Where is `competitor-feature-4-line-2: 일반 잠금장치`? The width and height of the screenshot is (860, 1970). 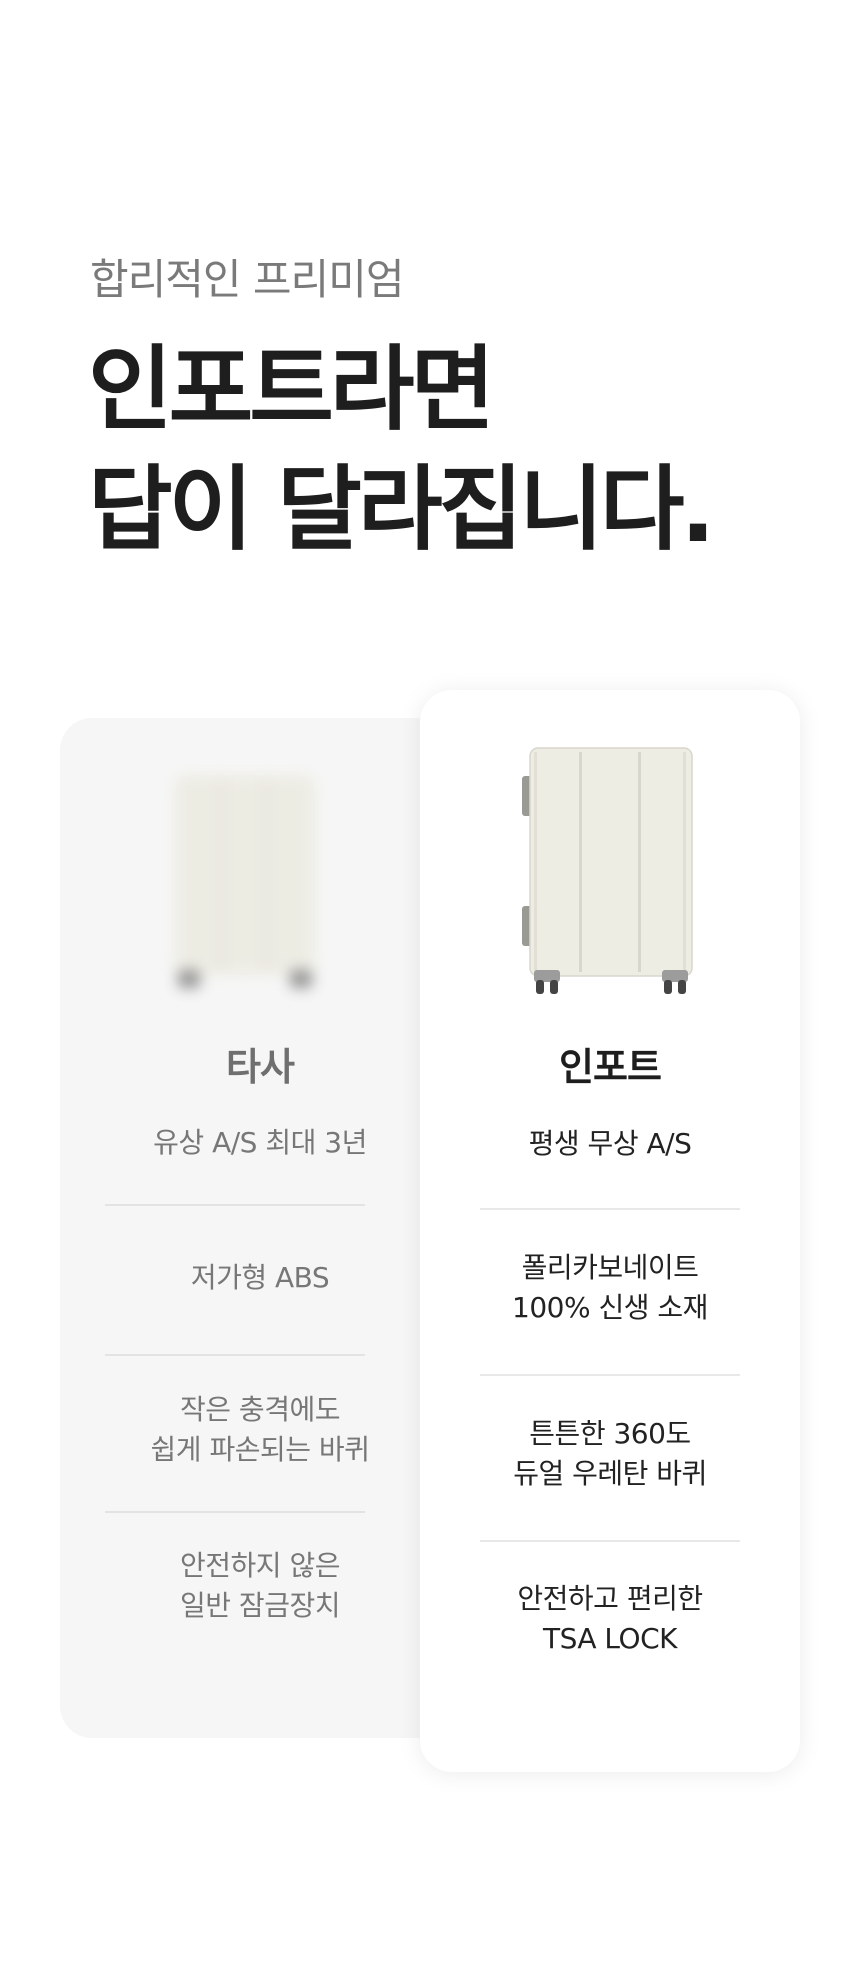 competitor-feature-4-line-2: 일반 잠금장치 is located at coordinates (260, 1605).